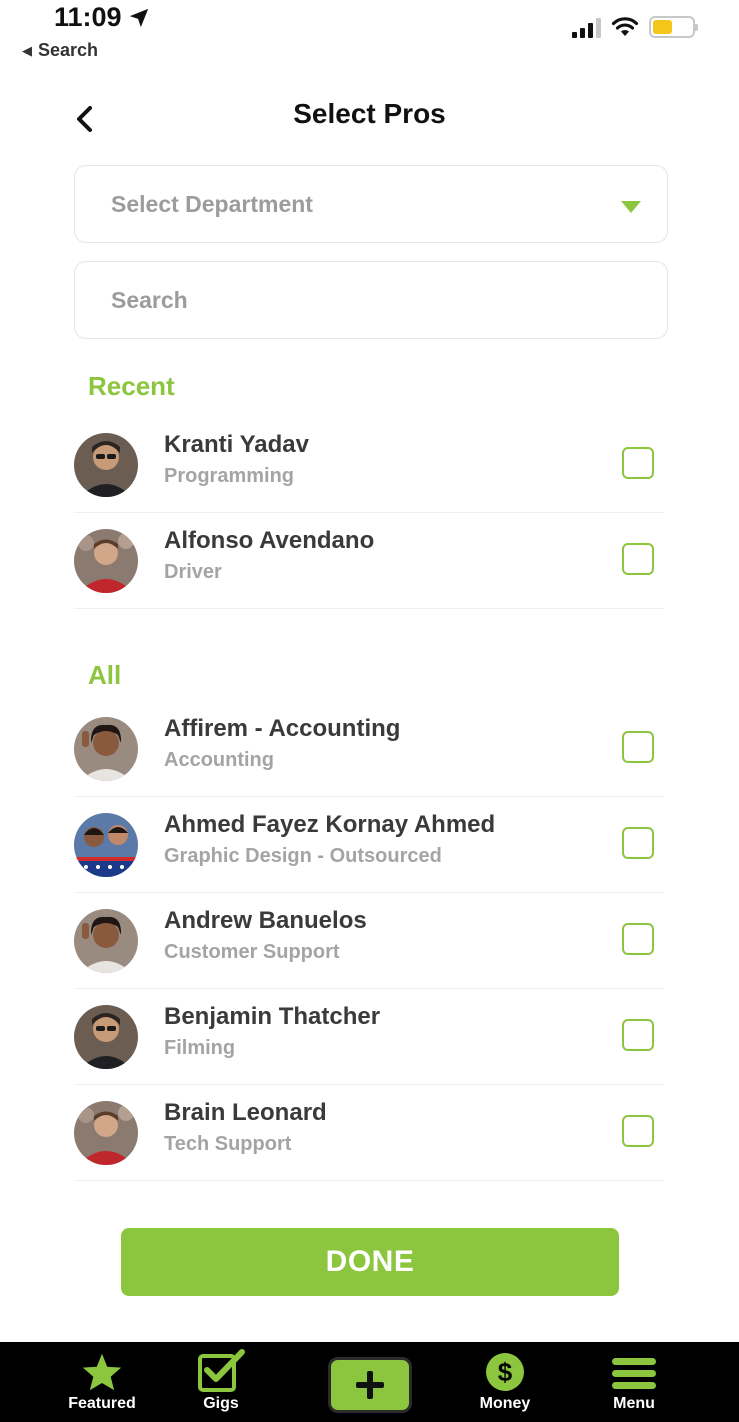 The height and width of the screenshot is (1422, 739). What do you see at coordinates (369, 465) in the screenshot?
I see `list-item: Kranti Yadav Programming` at bounding box center [369, 465].